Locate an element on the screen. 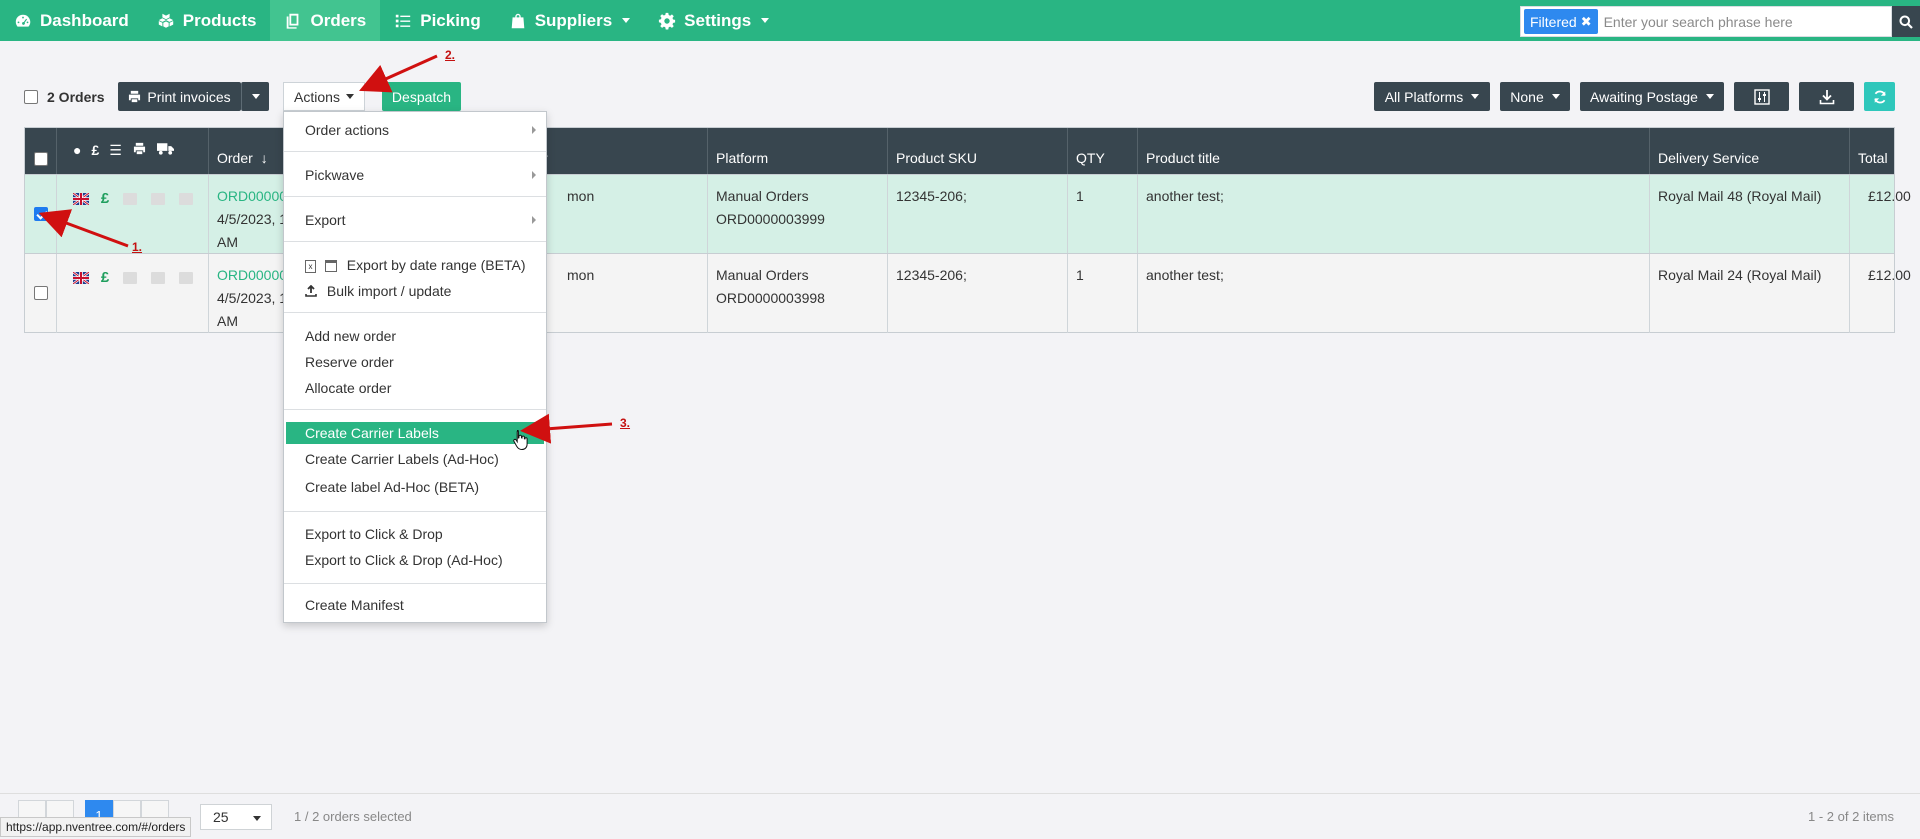  header-total-label: Total is located at coordinates (1873, 158).